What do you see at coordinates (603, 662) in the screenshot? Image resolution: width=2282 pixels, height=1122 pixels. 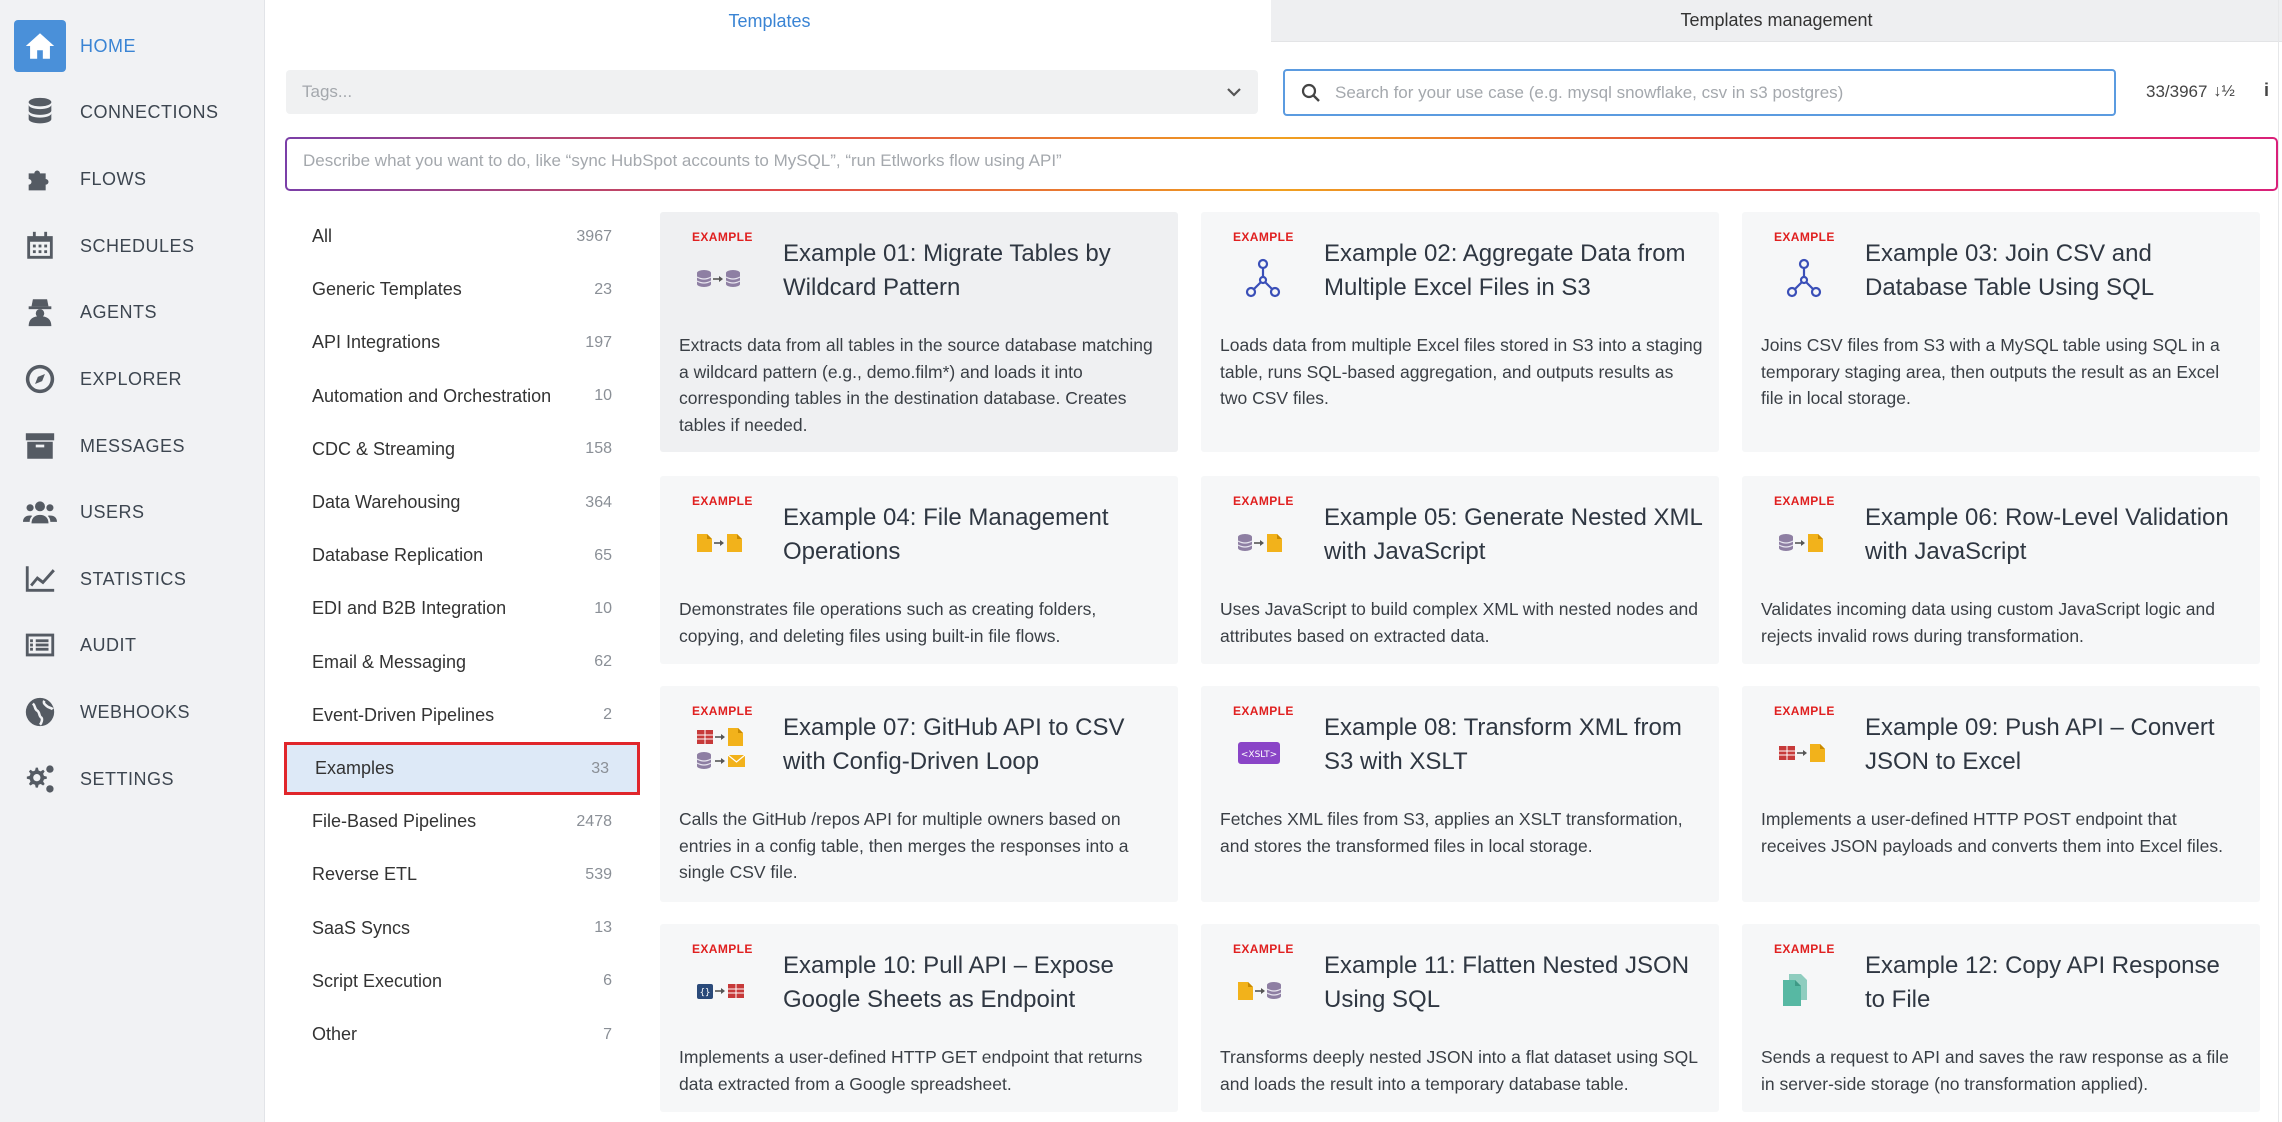 I see `category-count: 62` at bounding box center [603, 662].